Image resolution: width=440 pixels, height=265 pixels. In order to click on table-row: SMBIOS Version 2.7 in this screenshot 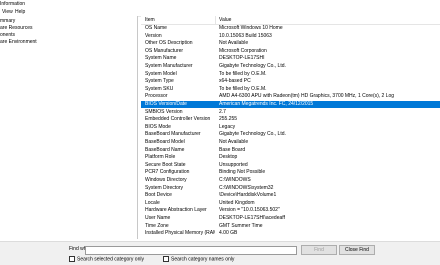, I will do `click(290, 112)`.